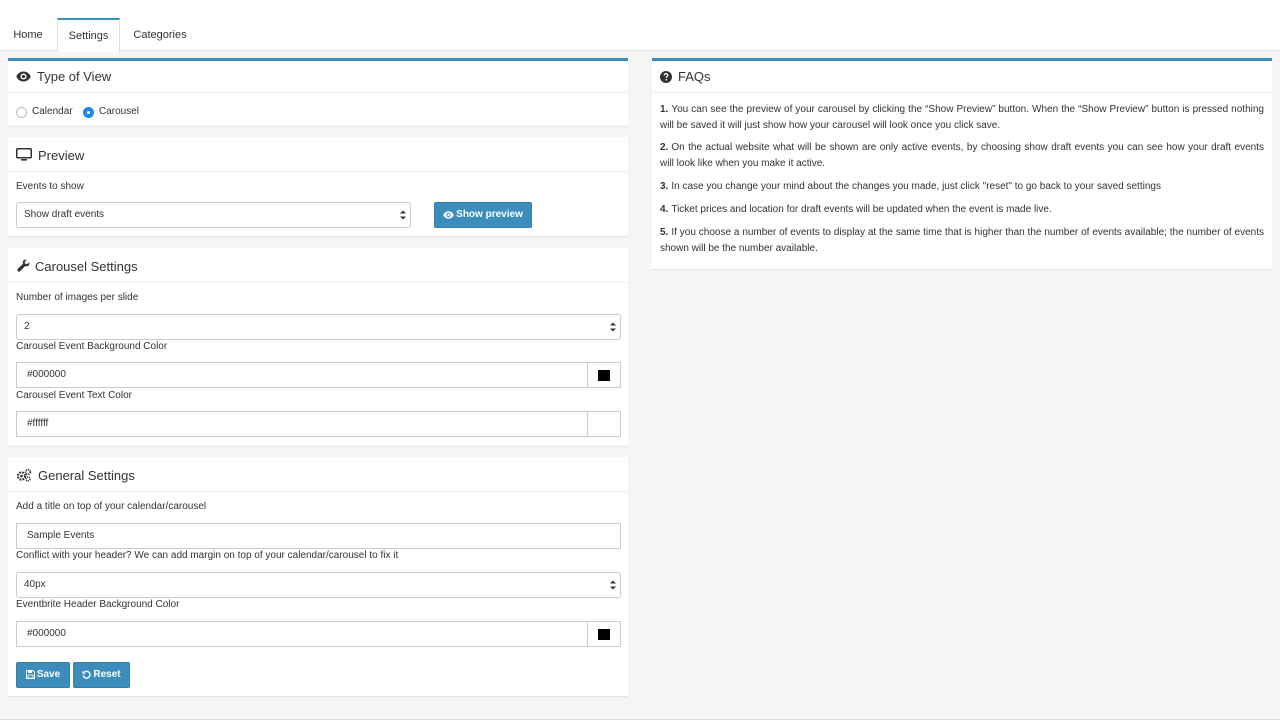 Image resolution: width=1280 pixels, height=720 pixels. I want to click on text-color-input: #ffffff, so click(302, 424).